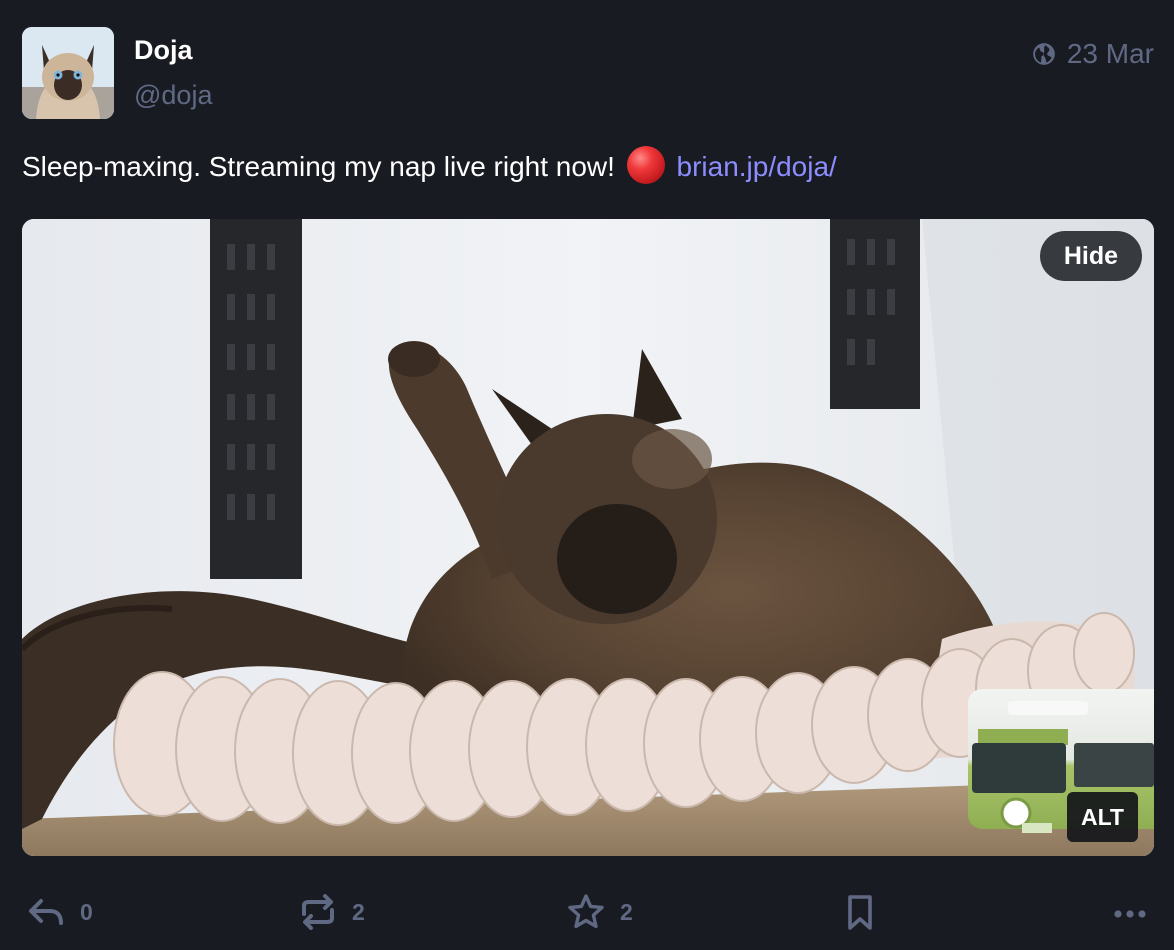 This screenshot has width=1174, height=950. What do you see at coordinates (173, 95) in the screenshot?
I see `account-handle: @doja` at bounding box center [173, 95].